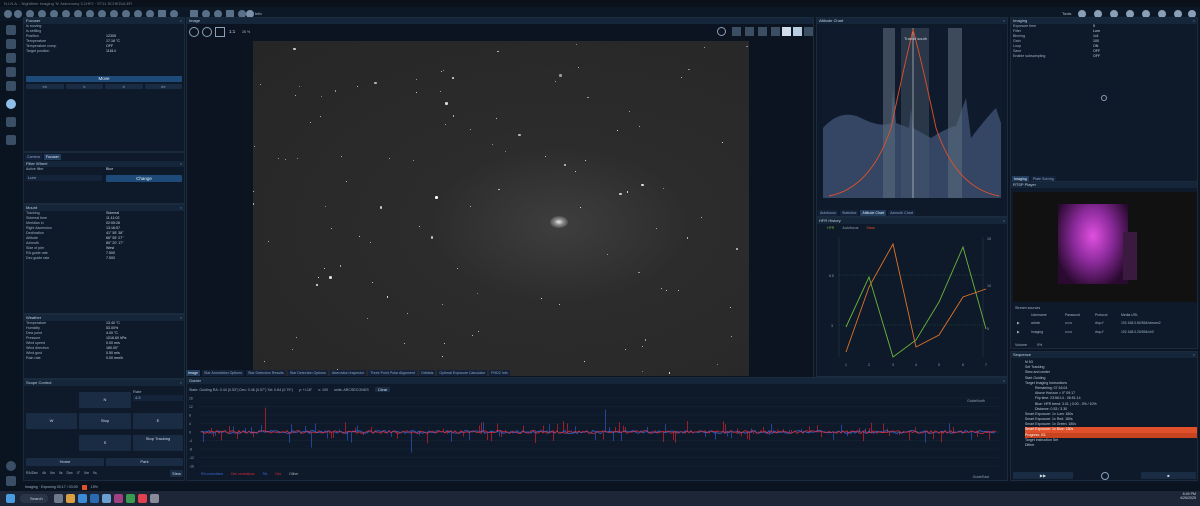 Image resolution: width=1200 pixels, height=506 pixels. Describe the element at coordinates (105, 443) in the screenshot. I see `south-button: S` at that location.